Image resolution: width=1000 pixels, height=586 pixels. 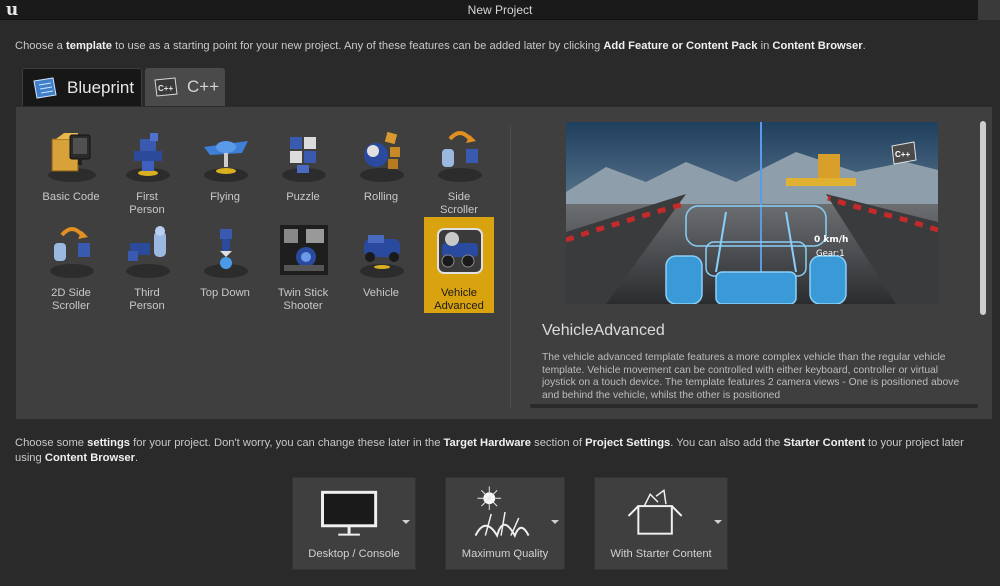 I want to click on template-puzzle: Puzzle, so click(x=303, y=169).